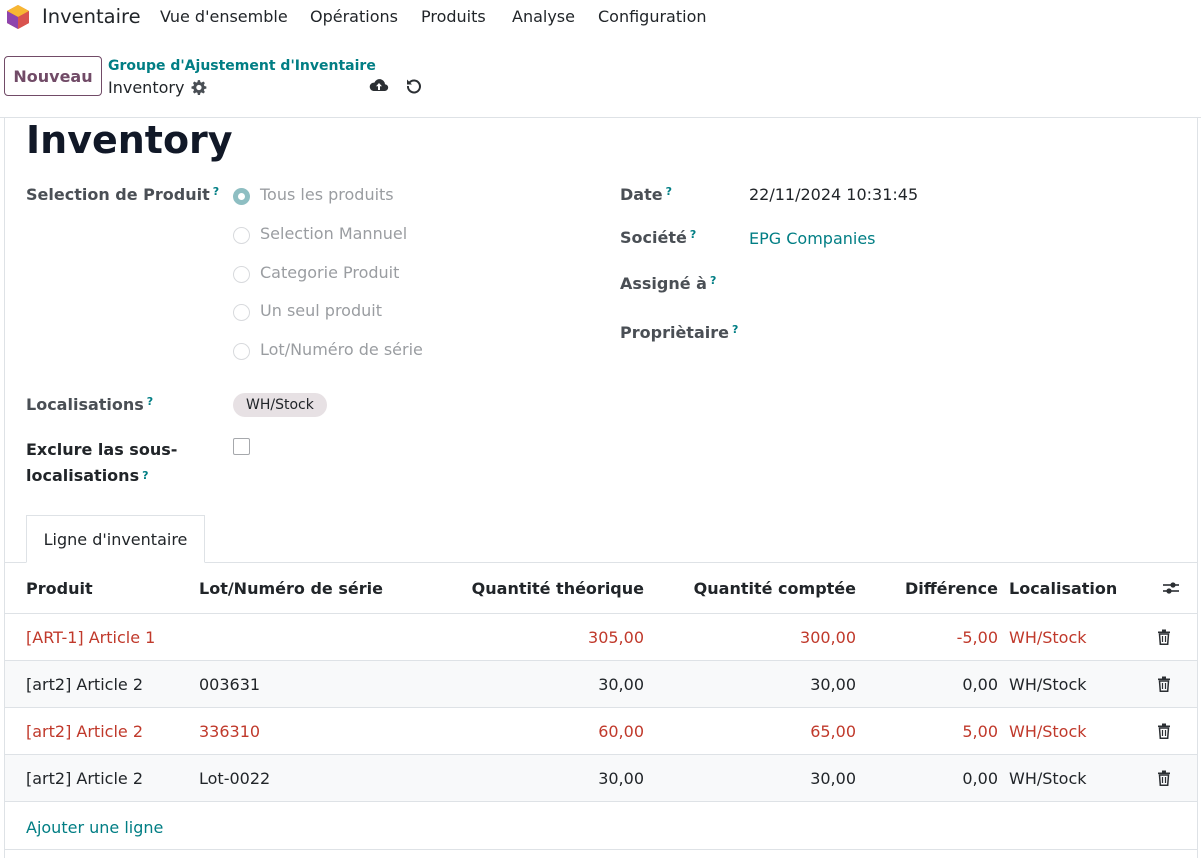  Describe the element at coordinates (91, 16) in the screenshot. I see `app-name: Inventaire` at that location.